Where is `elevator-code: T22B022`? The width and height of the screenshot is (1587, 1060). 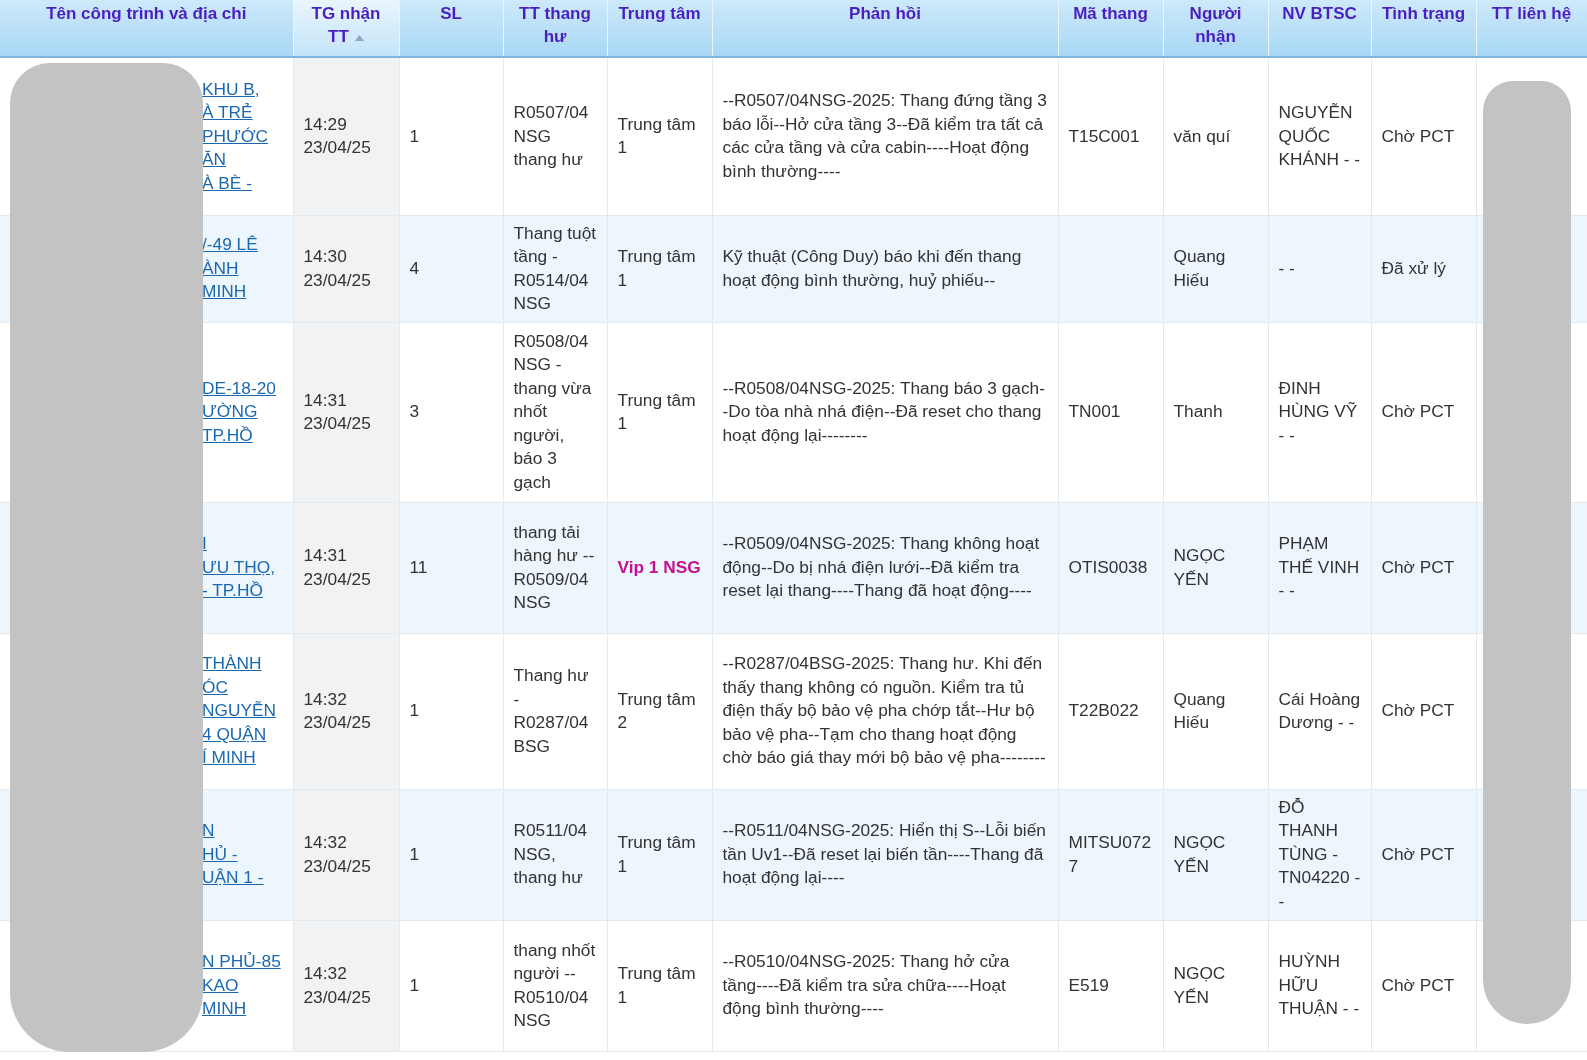
elevator-code: T22B022 is located at coordinates (1103, 711).